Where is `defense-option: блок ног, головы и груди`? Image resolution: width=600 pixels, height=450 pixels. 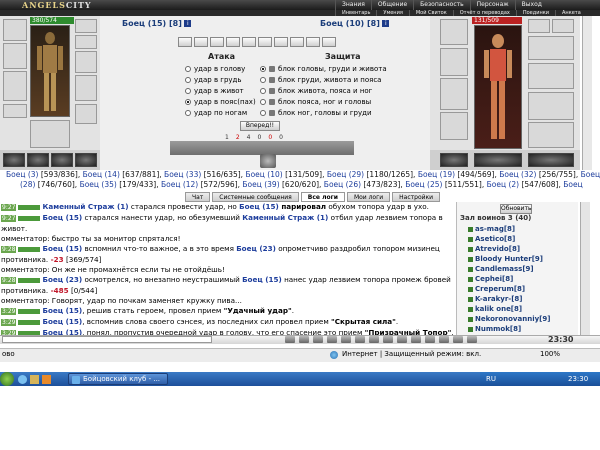
defense-option: блок ног, головы и груди is located at coordinates (323, 112).